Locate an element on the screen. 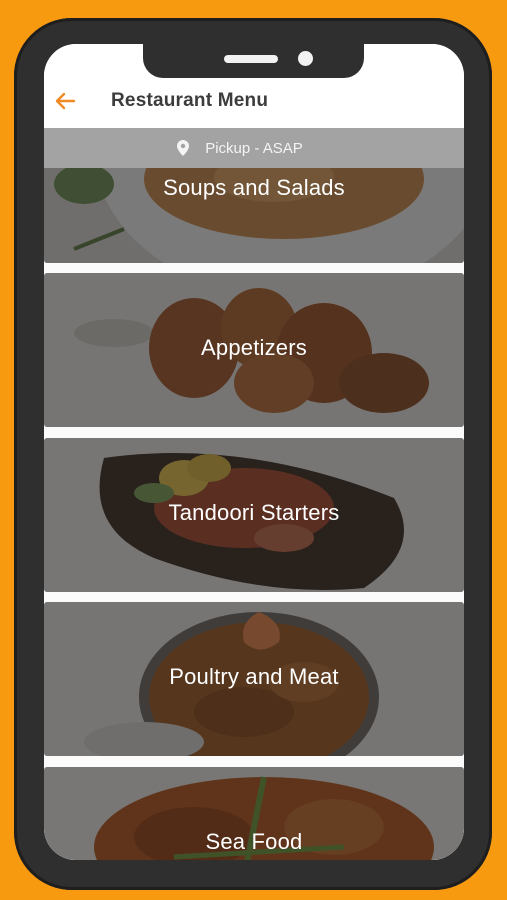 The image size is (507, 900). category-card-sea-food: Sea Food is located at coordinates (254, 813).